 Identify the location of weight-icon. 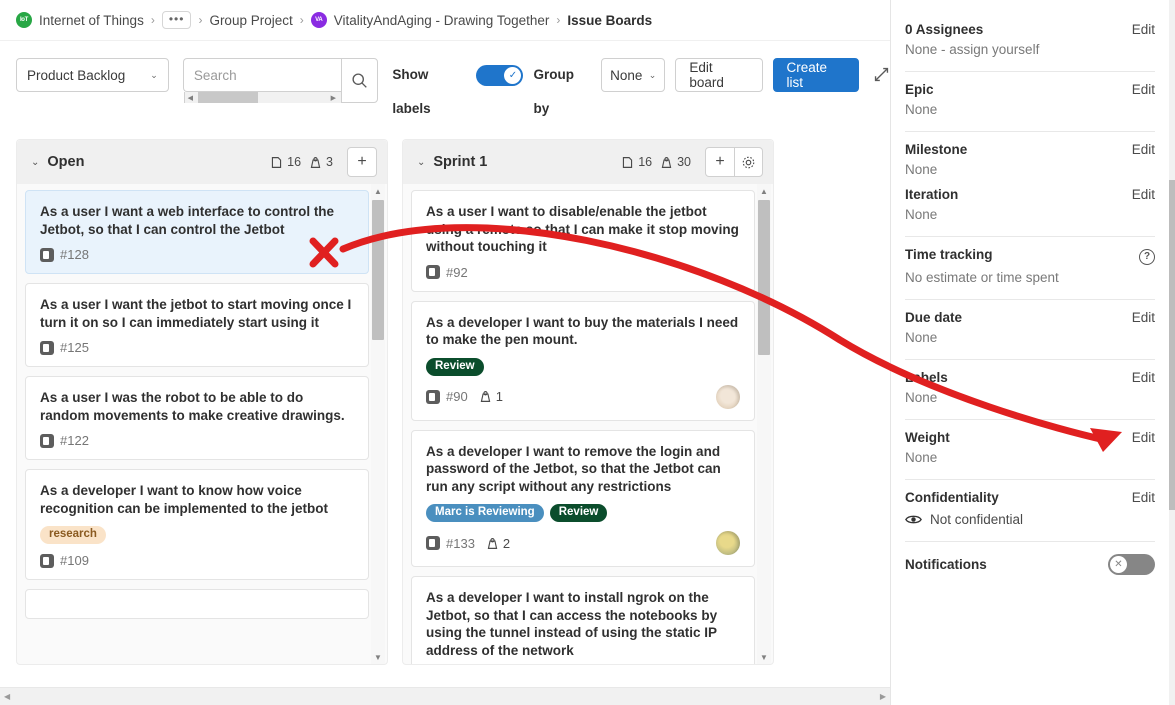
(315, 162).